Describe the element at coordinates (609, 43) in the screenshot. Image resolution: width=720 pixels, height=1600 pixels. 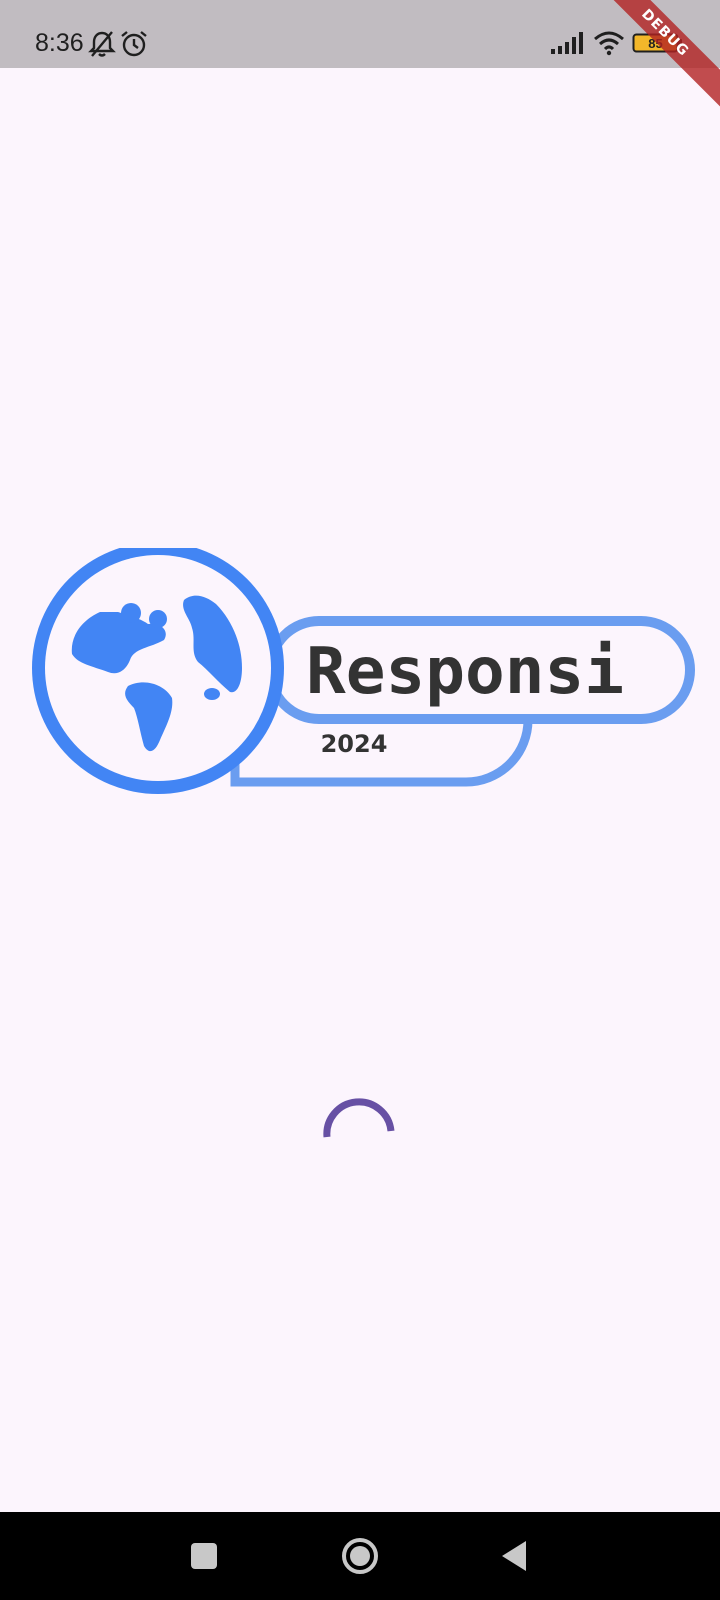
I see `wifi-icon` at that location.